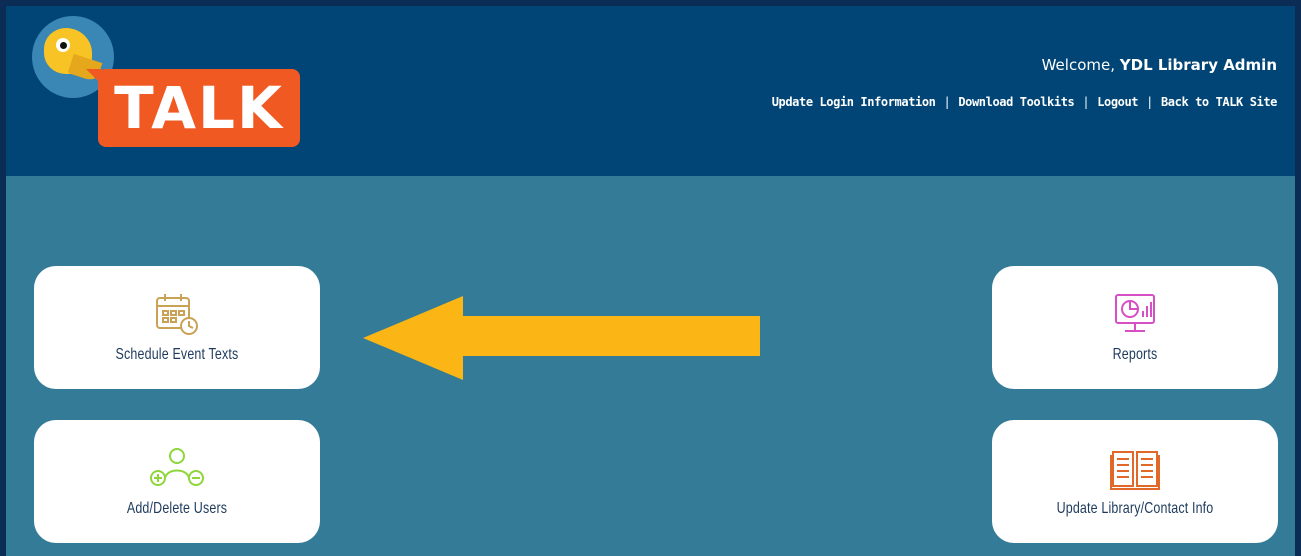  I want to click on schedule-event-texts-card: Schedule Event Texts, so click(177, 327).